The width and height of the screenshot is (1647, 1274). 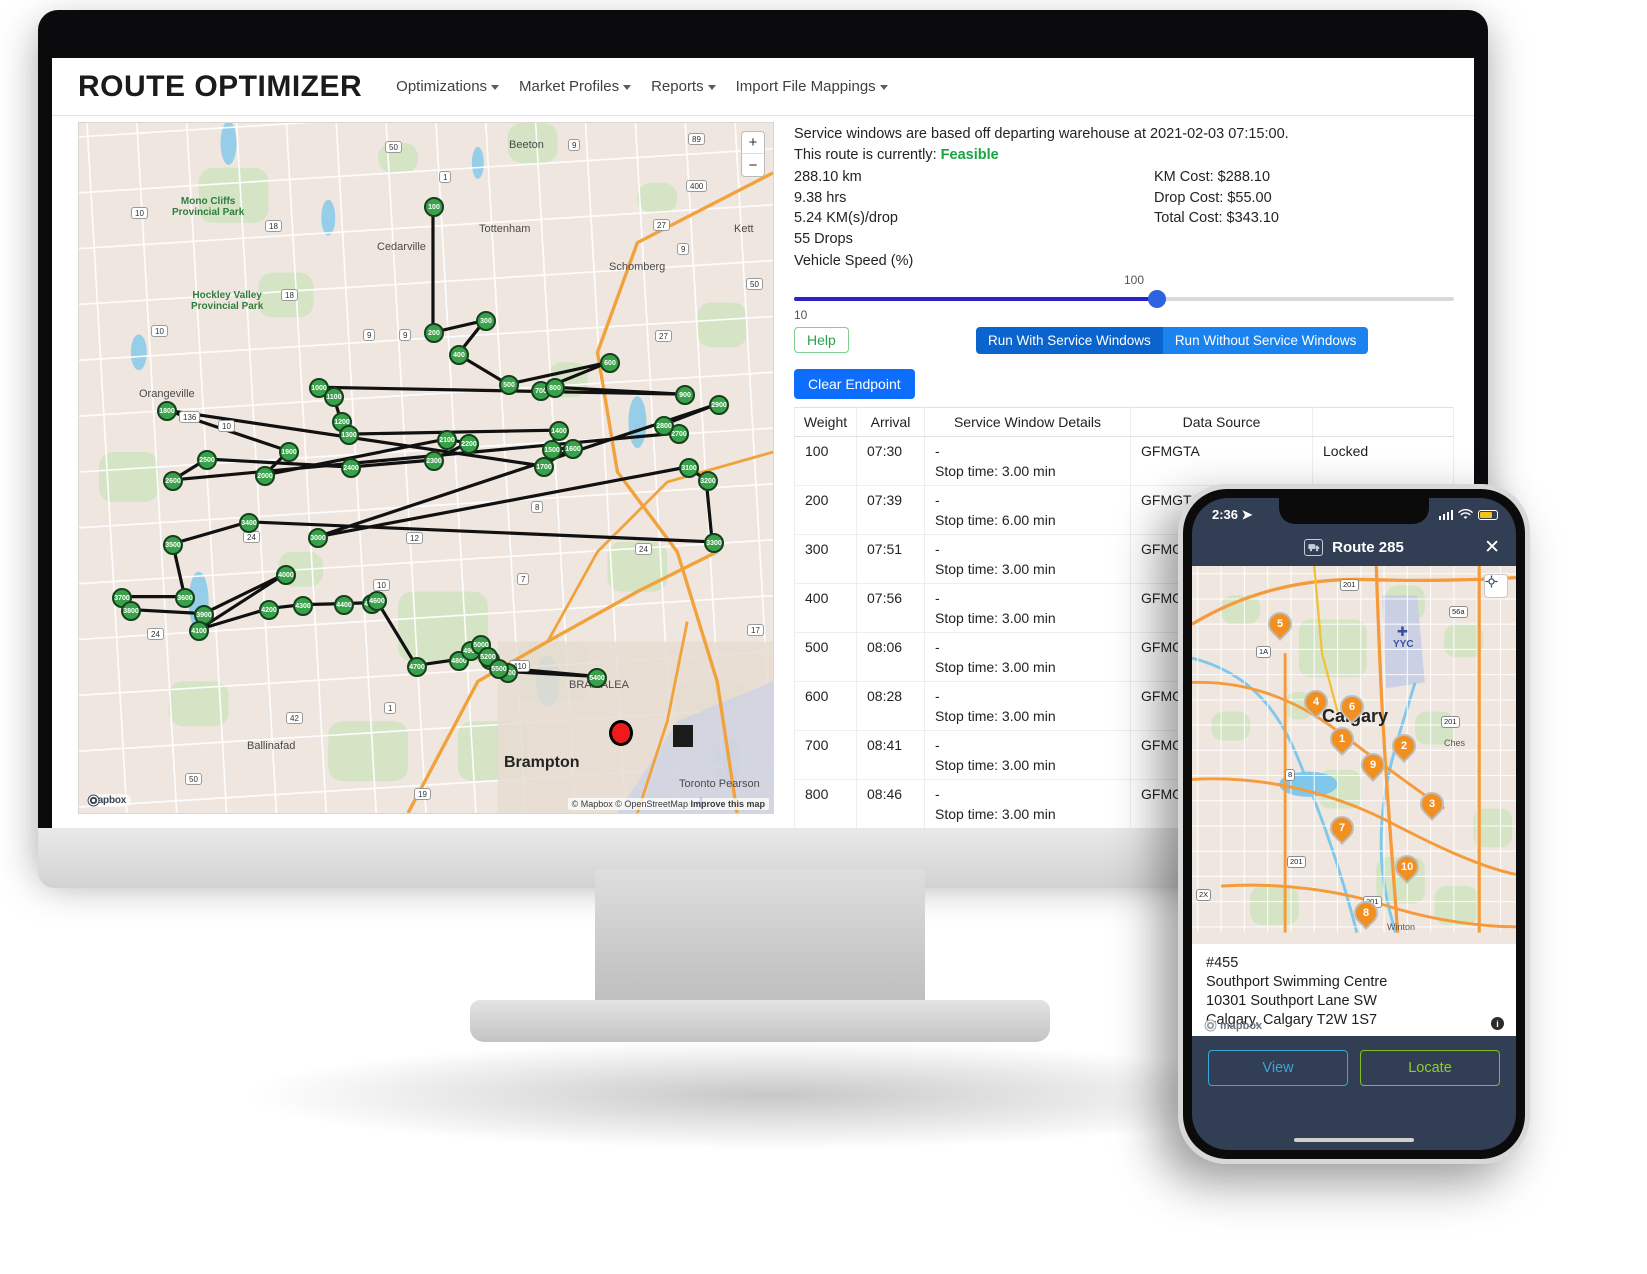 What do you see at coordinates (469, 444) in the screenshot?
I see `route-stop-marker: 2200` at bounding box center [469, 444].